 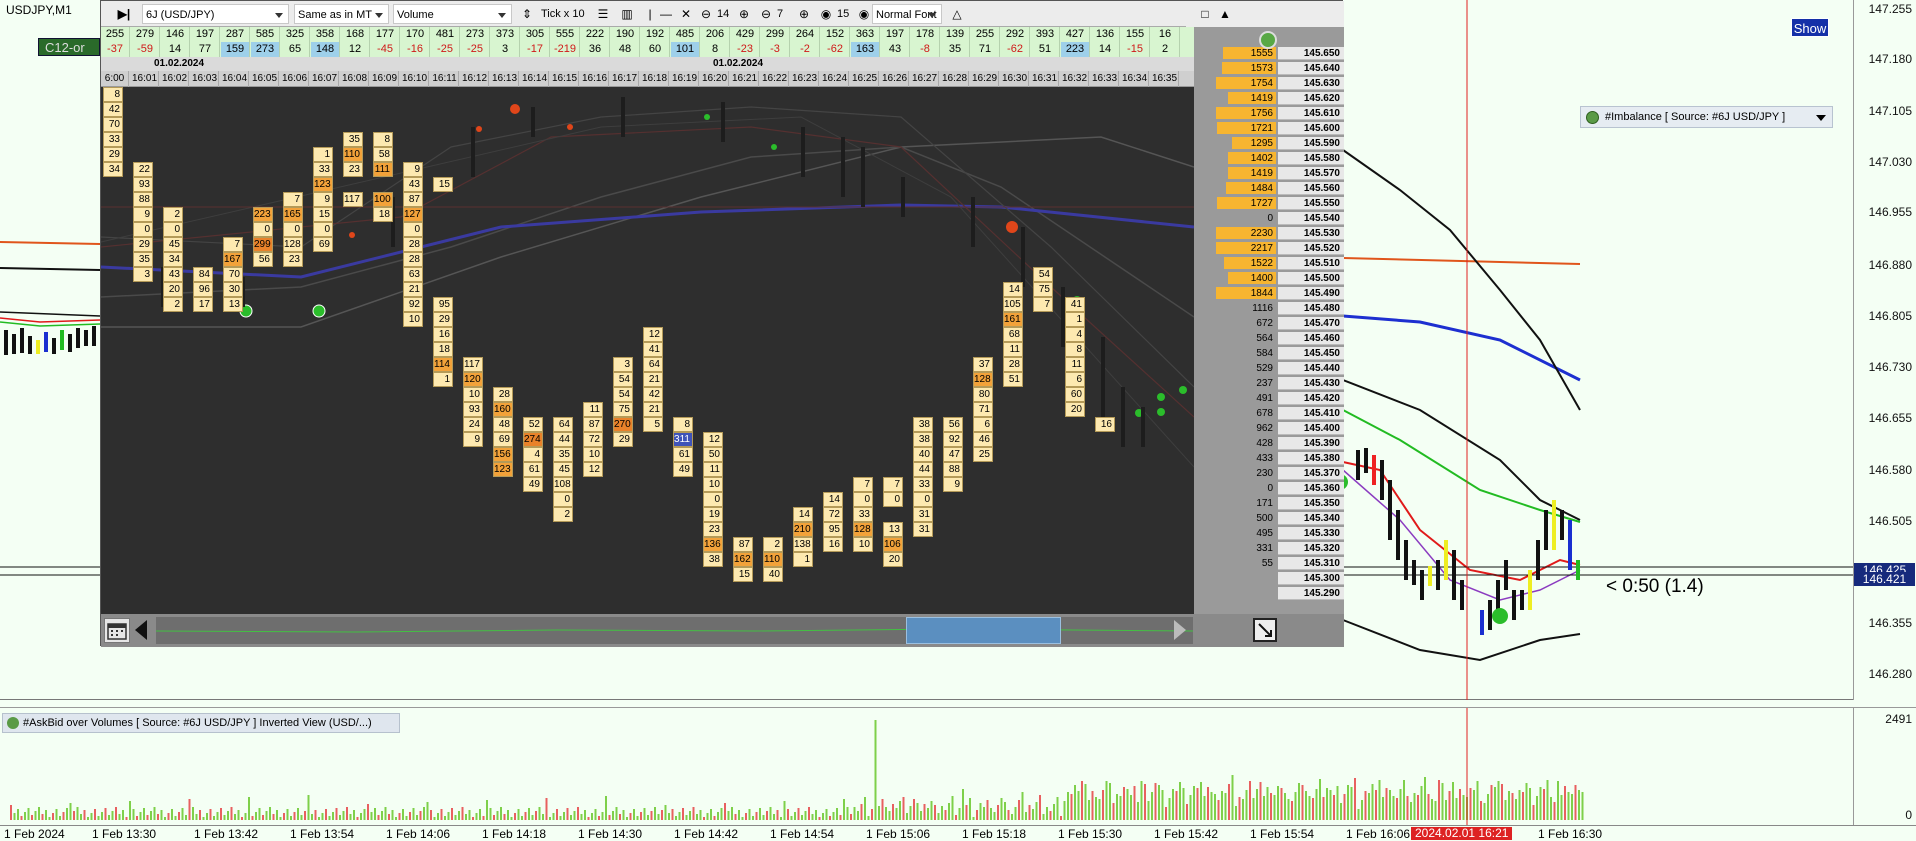 What do you see at coordinates (1269, 128) in the screenshot?
I see `ladder-row: 1721 145.600` at bounding box center [1269, 128].